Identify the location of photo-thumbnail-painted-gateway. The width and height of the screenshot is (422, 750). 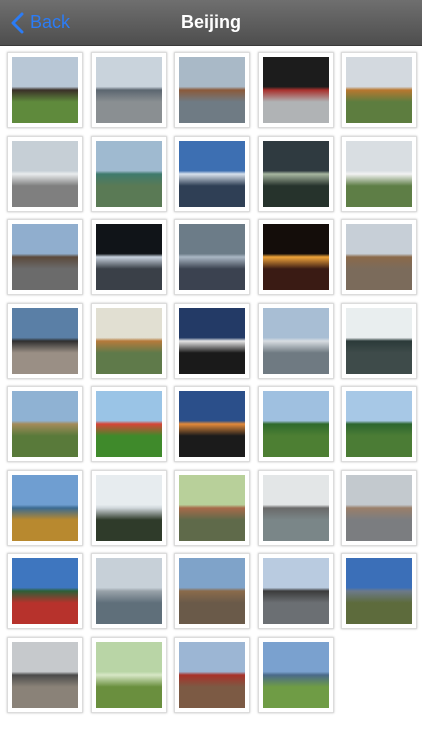
(212, 674).